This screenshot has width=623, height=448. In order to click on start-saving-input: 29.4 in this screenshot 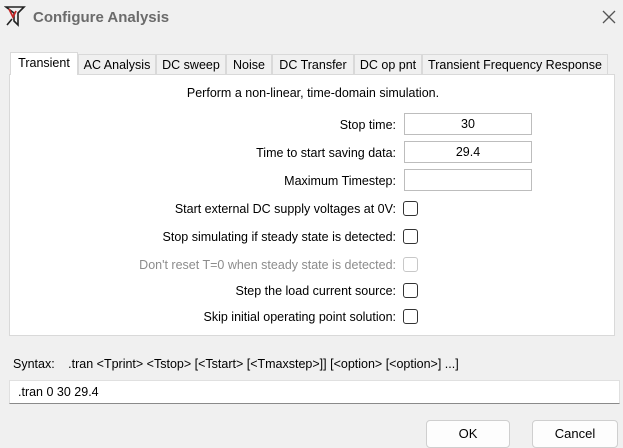, I will do `click(468, 152)`.